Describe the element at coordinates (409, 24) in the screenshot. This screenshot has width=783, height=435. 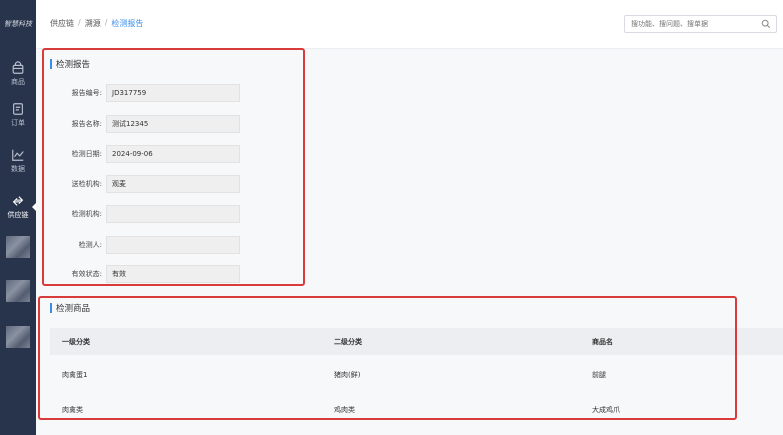
I see `top-bar: 供应链 / 溯源 / 检测报告` at that location.